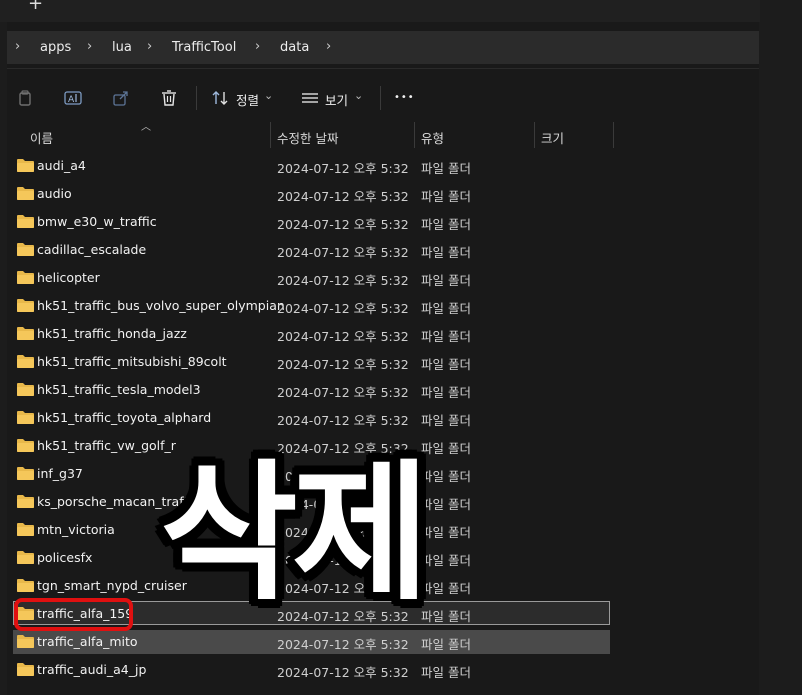 The image size is (802, 695). Describe the element at coordinates (204, 47) in the screenshot. I see `breadcrumb-item-traffictool: TrafficTool` at that location.